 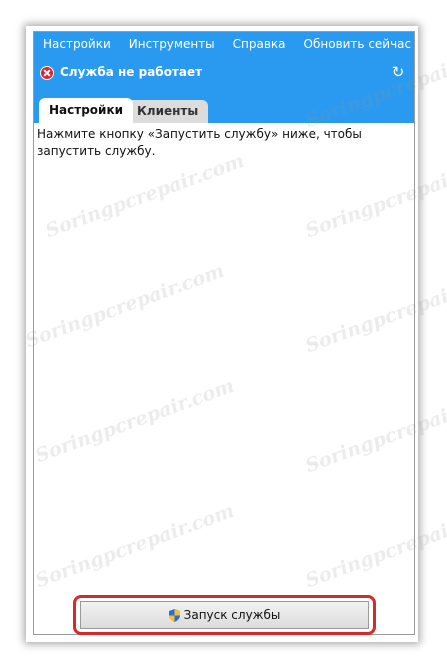 I want to click on tab-clients: Клиенты, so click(x=168, y=111).